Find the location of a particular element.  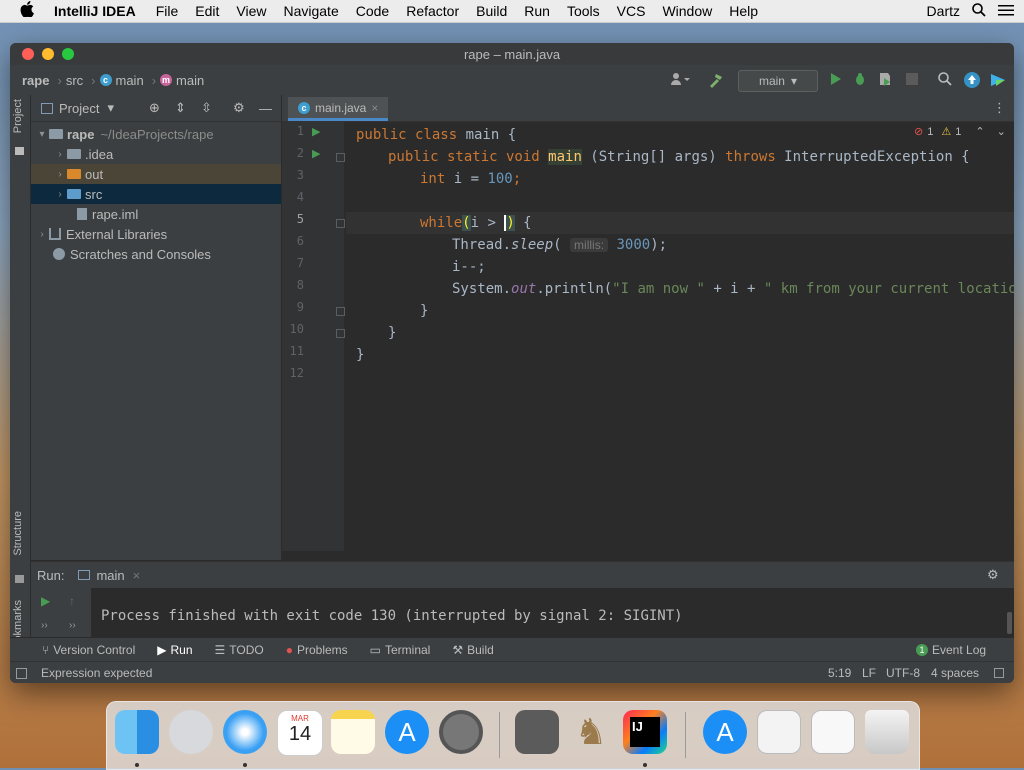

tool-tab-terminal: ▭ Terminal is located at coordinates (400, 650).